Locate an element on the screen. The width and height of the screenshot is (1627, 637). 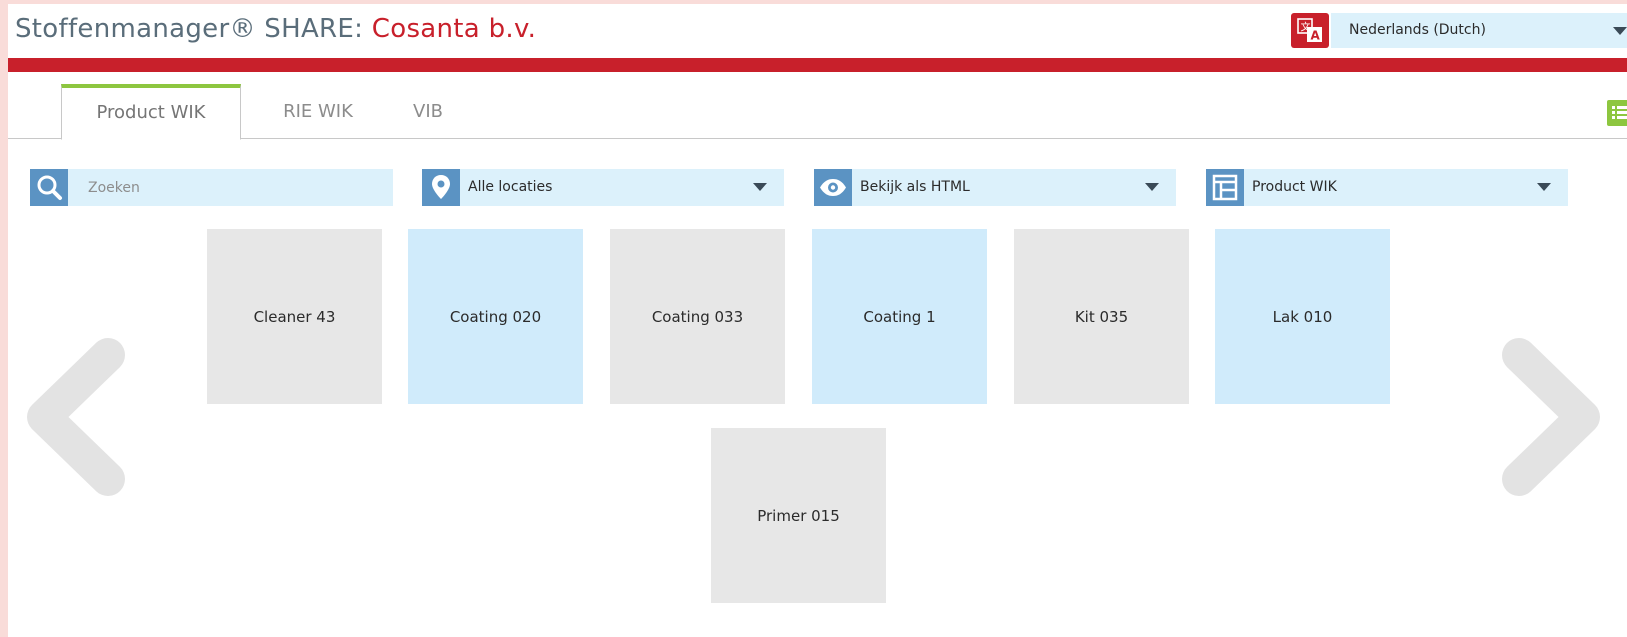
header-divider is located at coordinates (817, 65).